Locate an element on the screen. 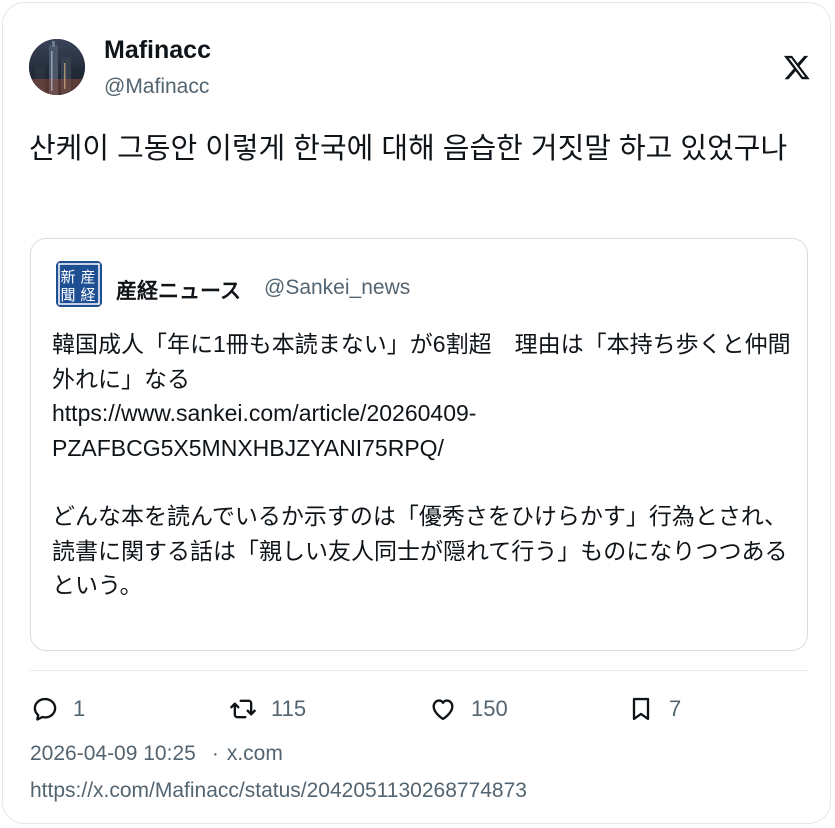  author-handle: @Mafinacc is located at coordinates (156, 87).